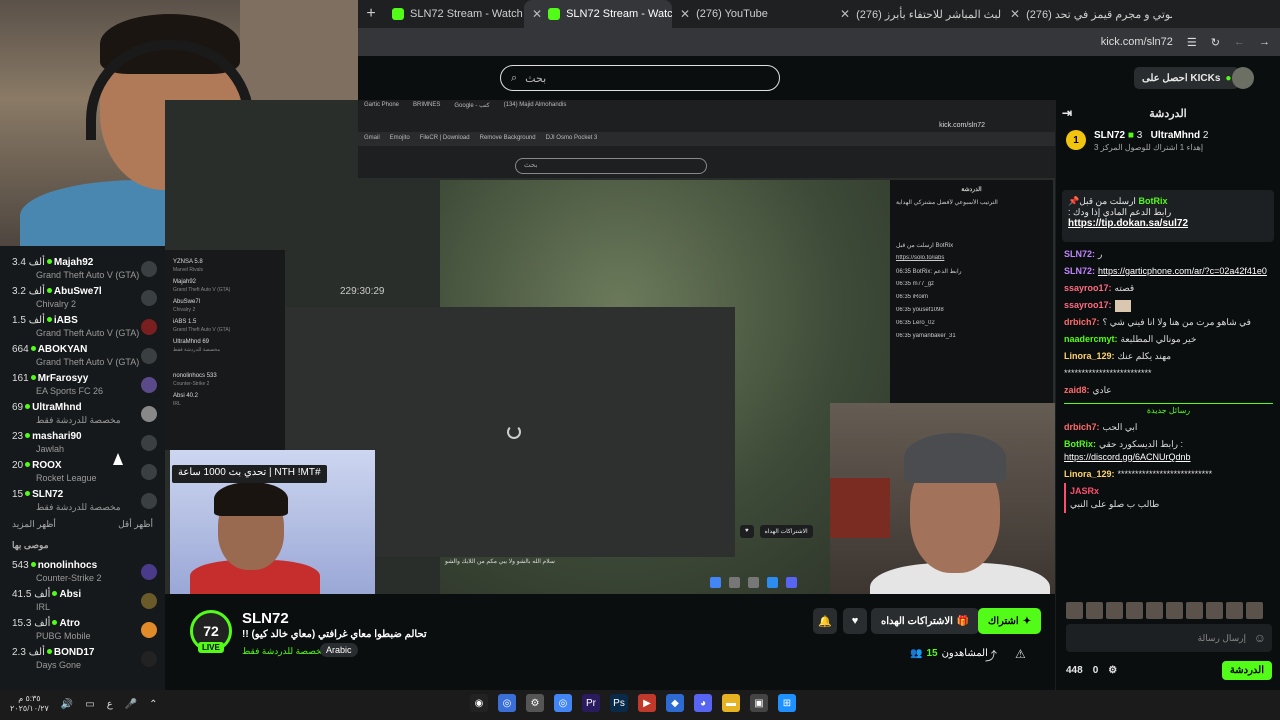 Image resolution: width=1280 pixels, height=720 pixels. Describe the element at coordinates (371, 14) in the screenshot. I see `new-tab-button: +` at that location.